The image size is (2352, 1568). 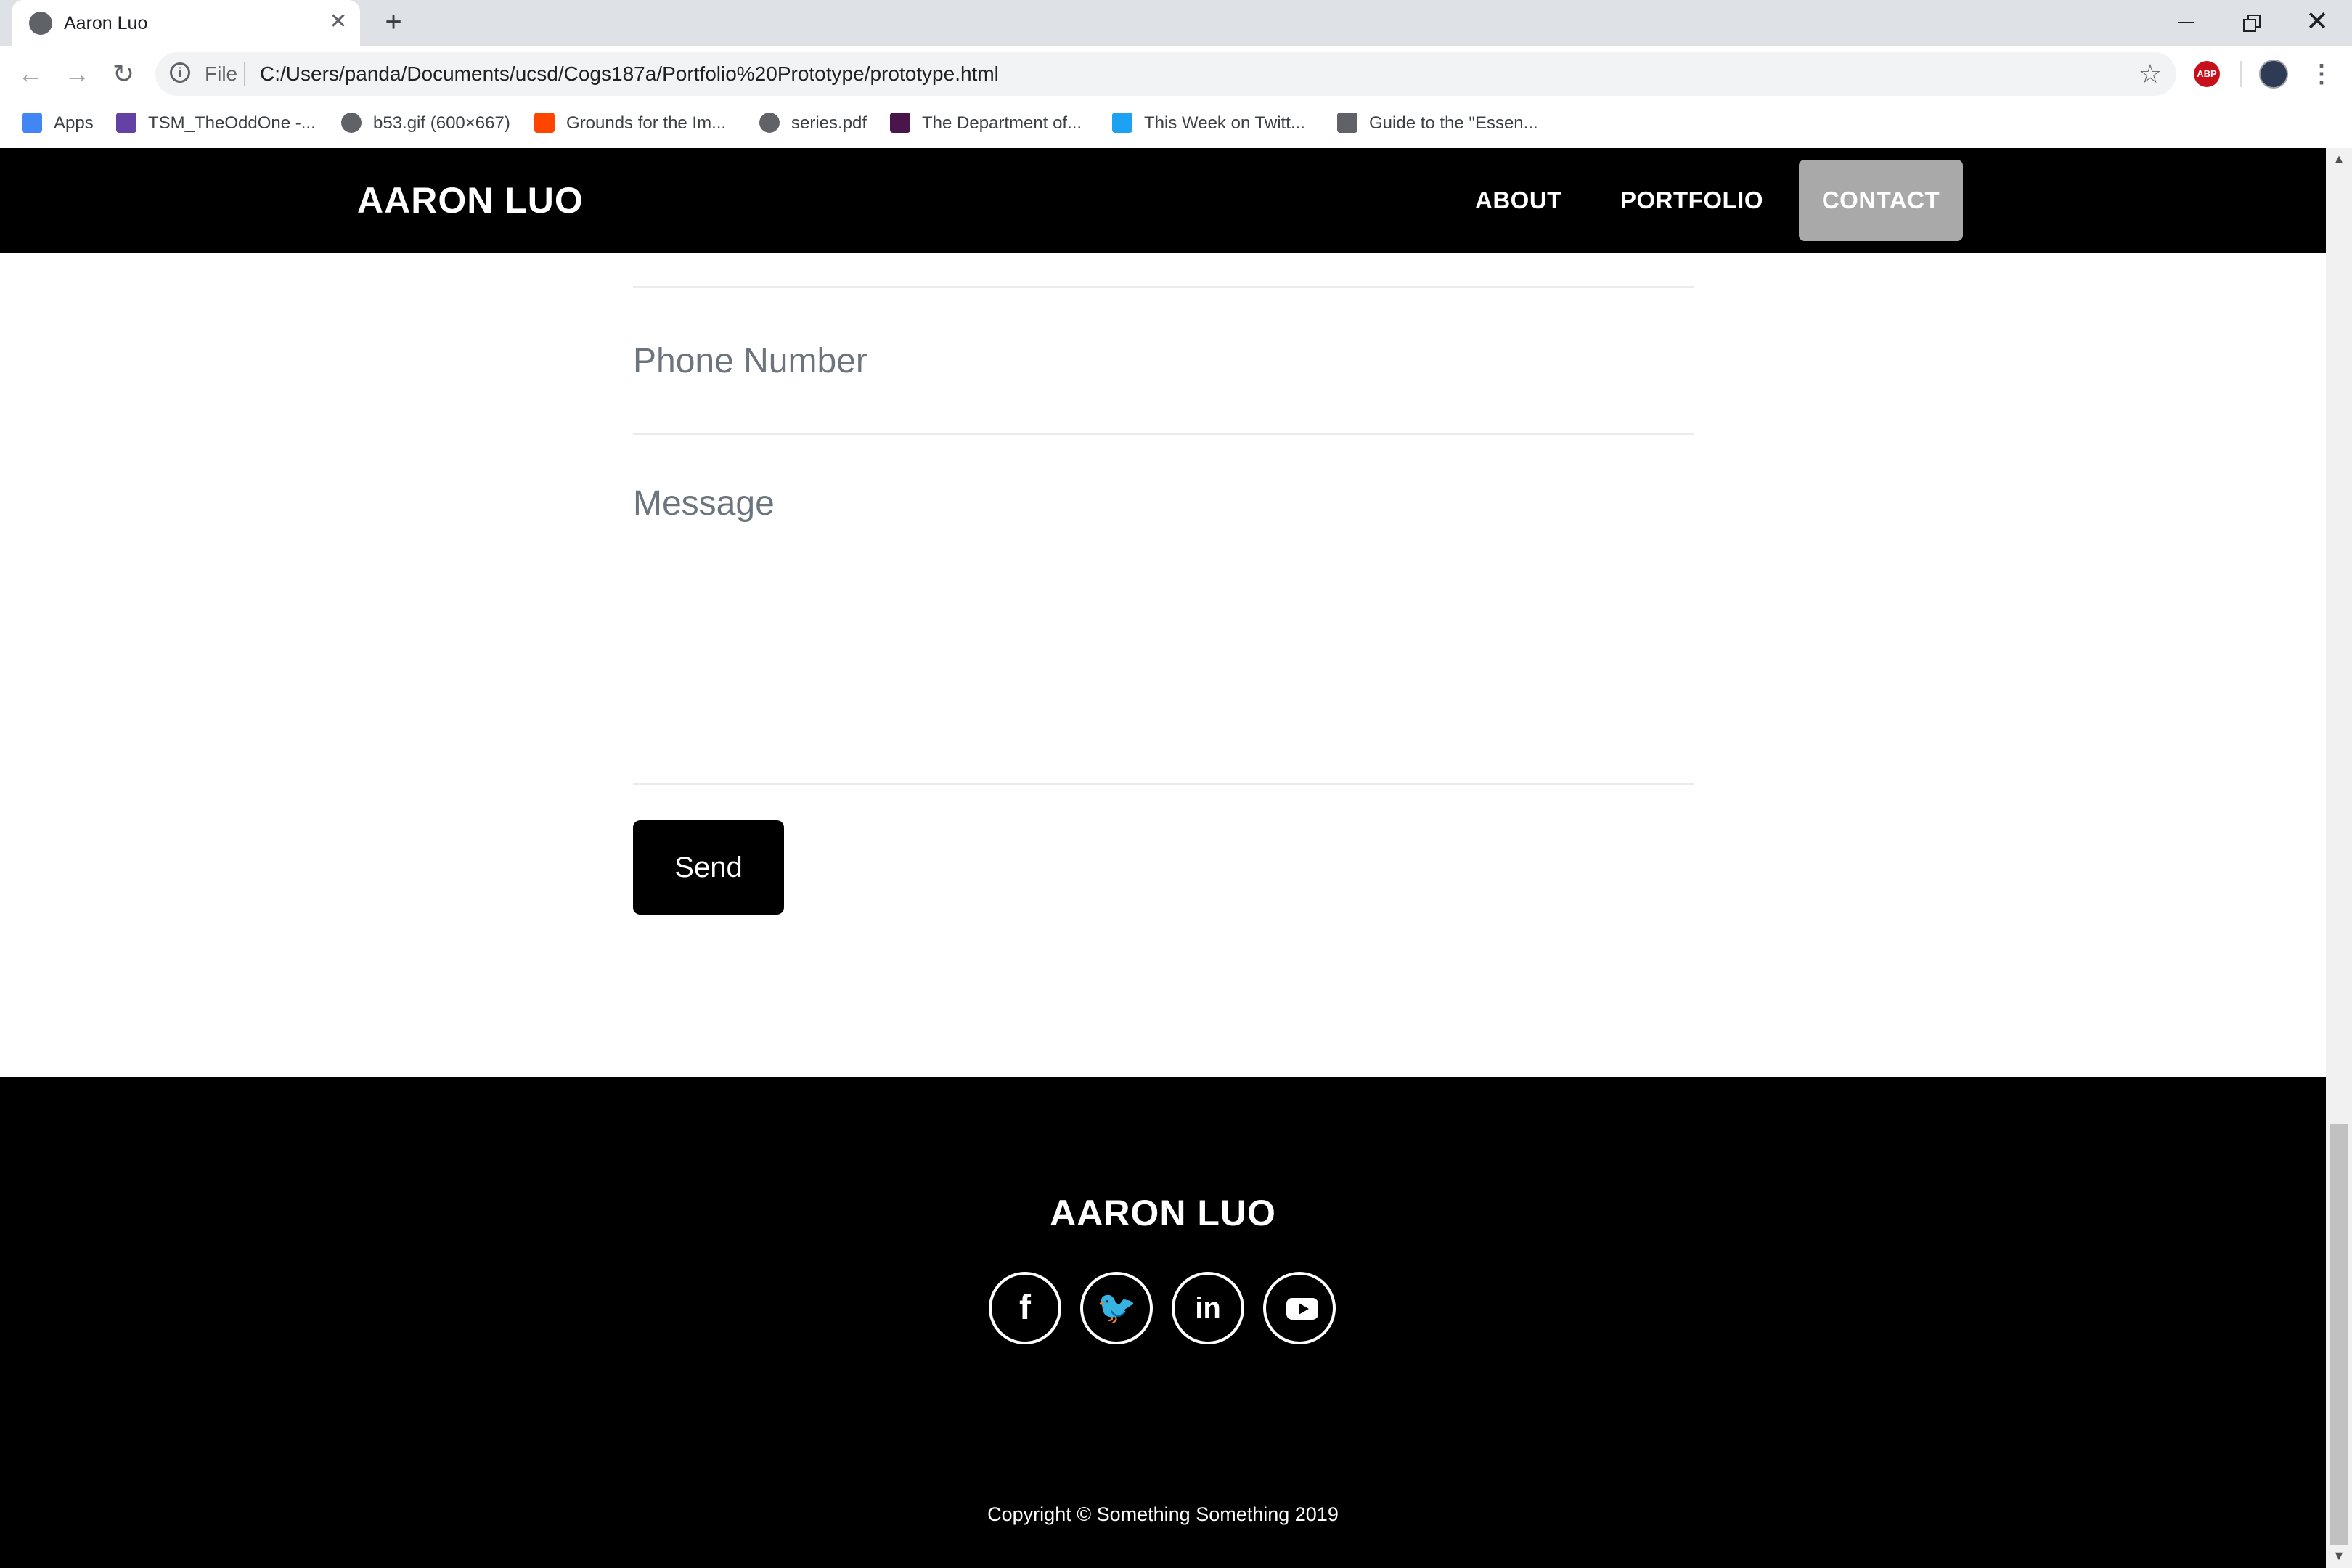 I want to click on bookmark-label: b53.gif (600×667), so click(x=442, y=123).